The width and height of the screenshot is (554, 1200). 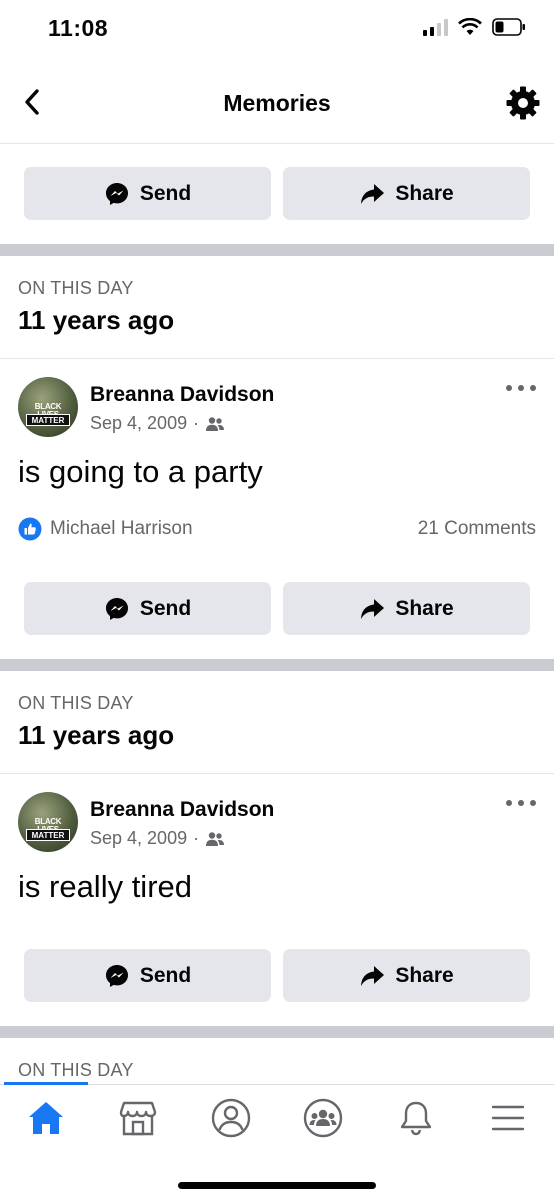 I want to click on groups-icon, so click(x=323, y=1118).